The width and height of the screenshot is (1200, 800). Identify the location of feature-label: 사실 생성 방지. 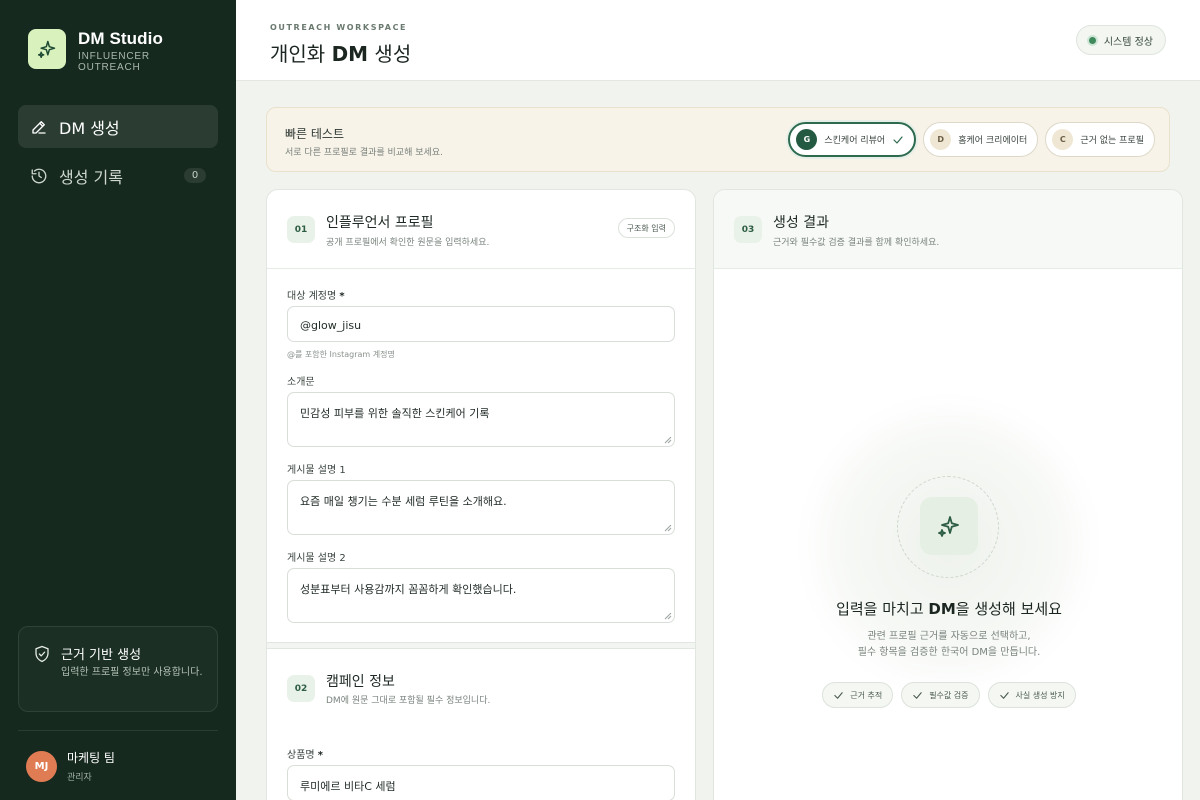
(1040, 695).